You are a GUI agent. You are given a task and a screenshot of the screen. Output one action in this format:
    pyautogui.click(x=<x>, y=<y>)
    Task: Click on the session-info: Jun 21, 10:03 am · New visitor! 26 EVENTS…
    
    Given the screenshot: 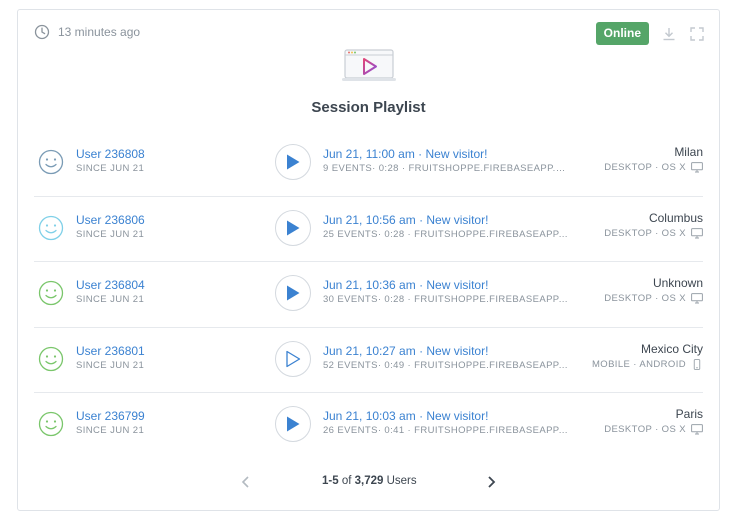 What is the action you would take?
    pyautogui.click(x=445, y=422)
    